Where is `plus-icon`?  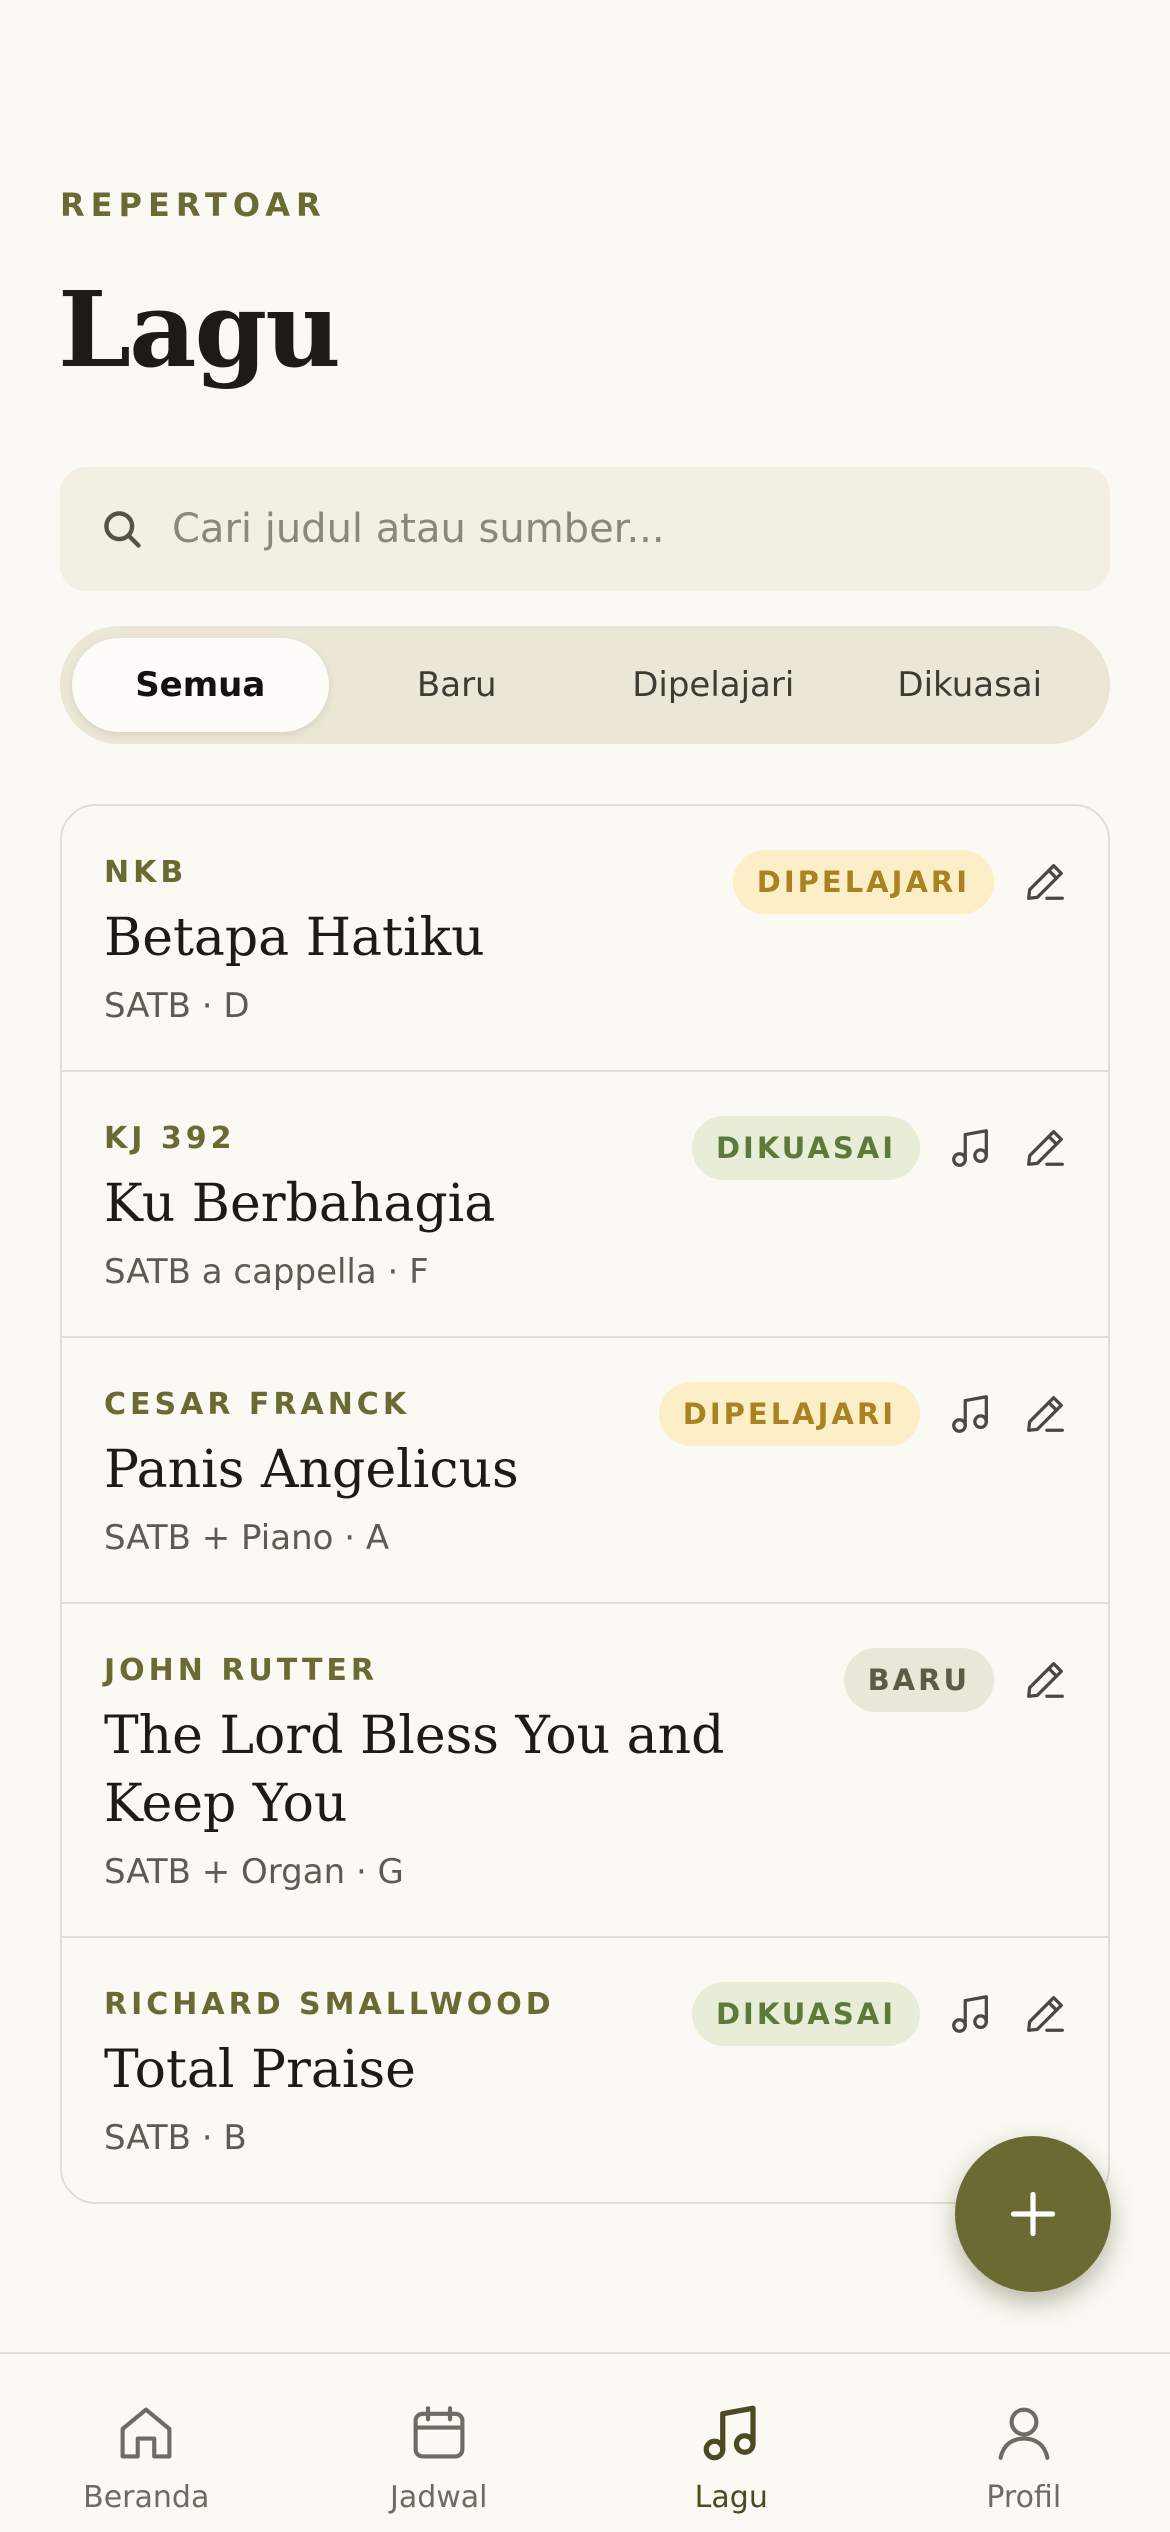
plus-icon is located at coordinates (1033, 2214).